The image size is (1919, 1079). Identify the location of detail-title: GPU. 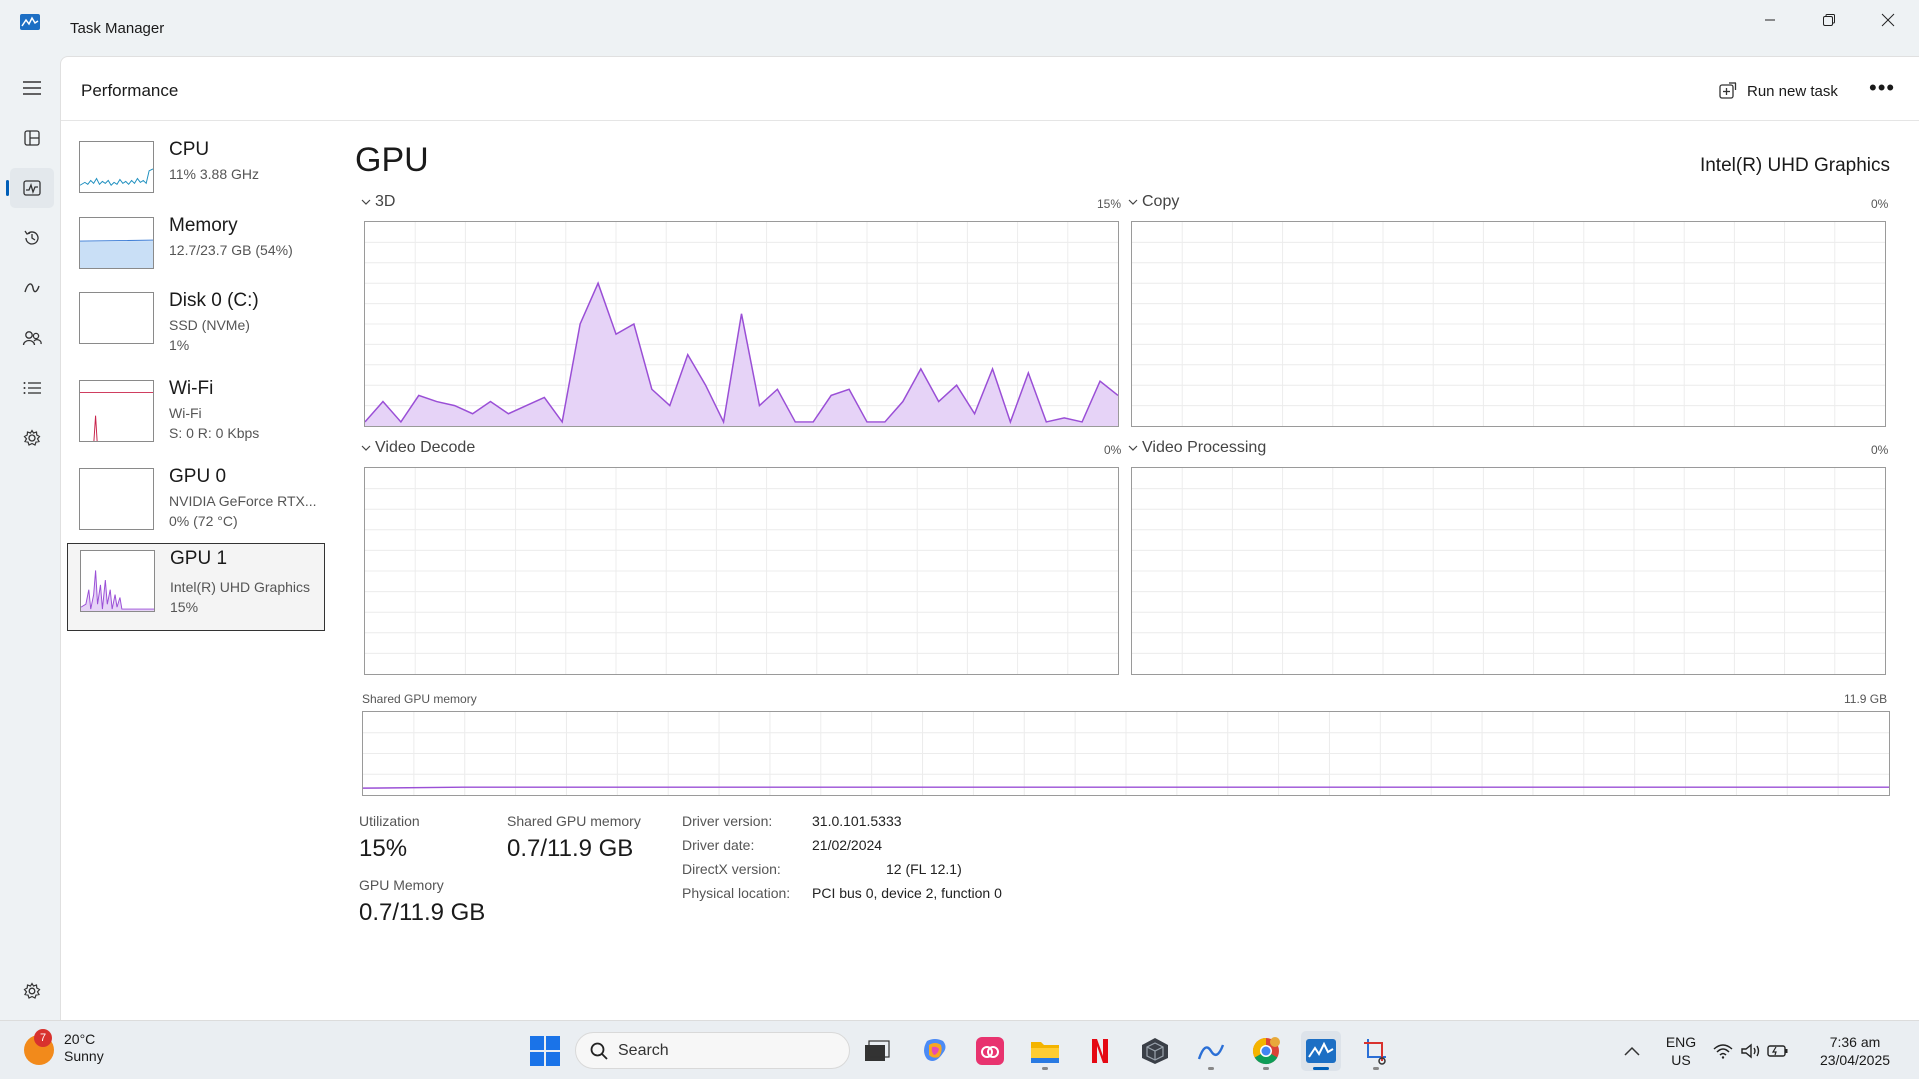
(392, 160).